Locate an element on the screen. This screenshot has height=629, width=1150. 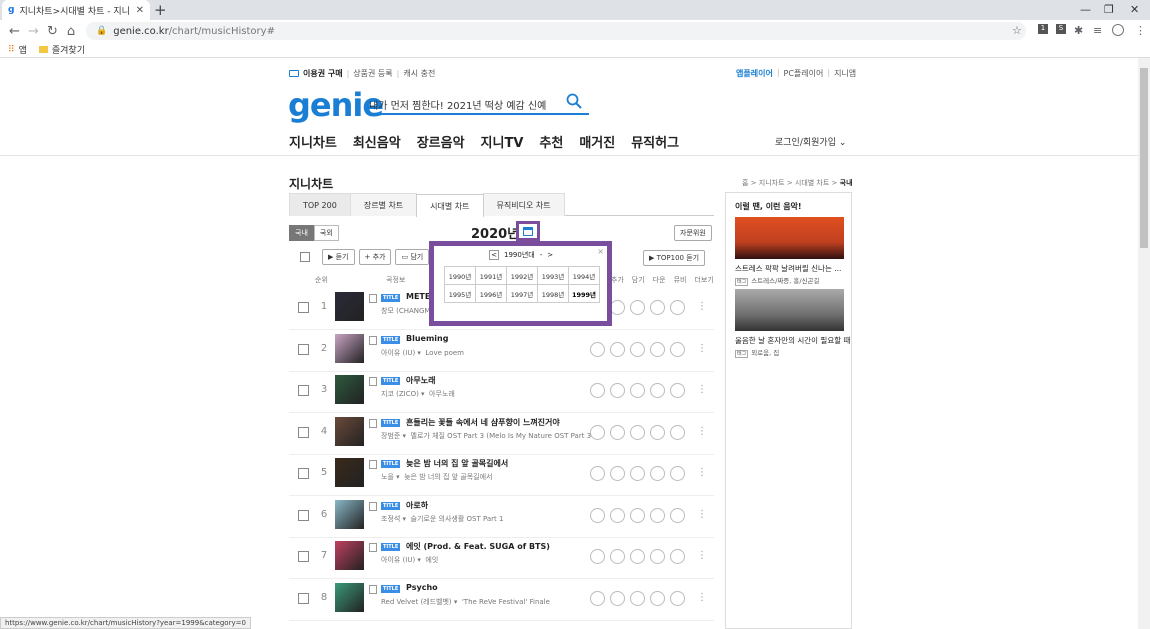
nav-magazine: 매거진 is located at coordinates (597, 141).